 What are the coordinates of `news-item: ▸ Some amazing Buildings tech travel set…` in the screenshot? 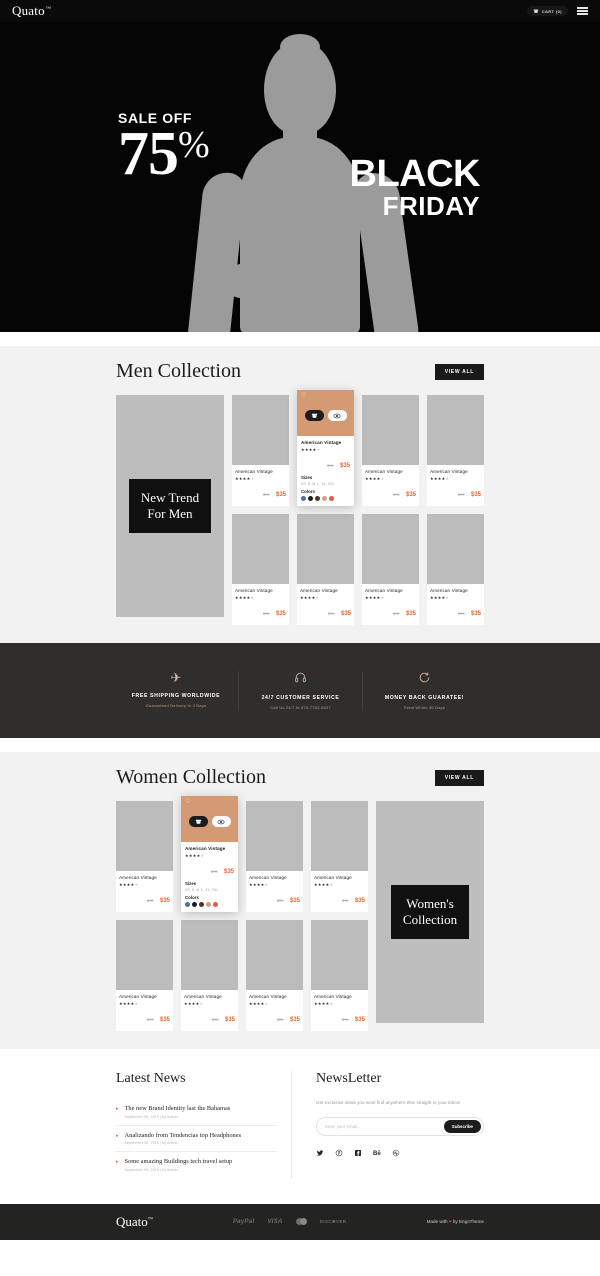 It's located at (196, 1165).